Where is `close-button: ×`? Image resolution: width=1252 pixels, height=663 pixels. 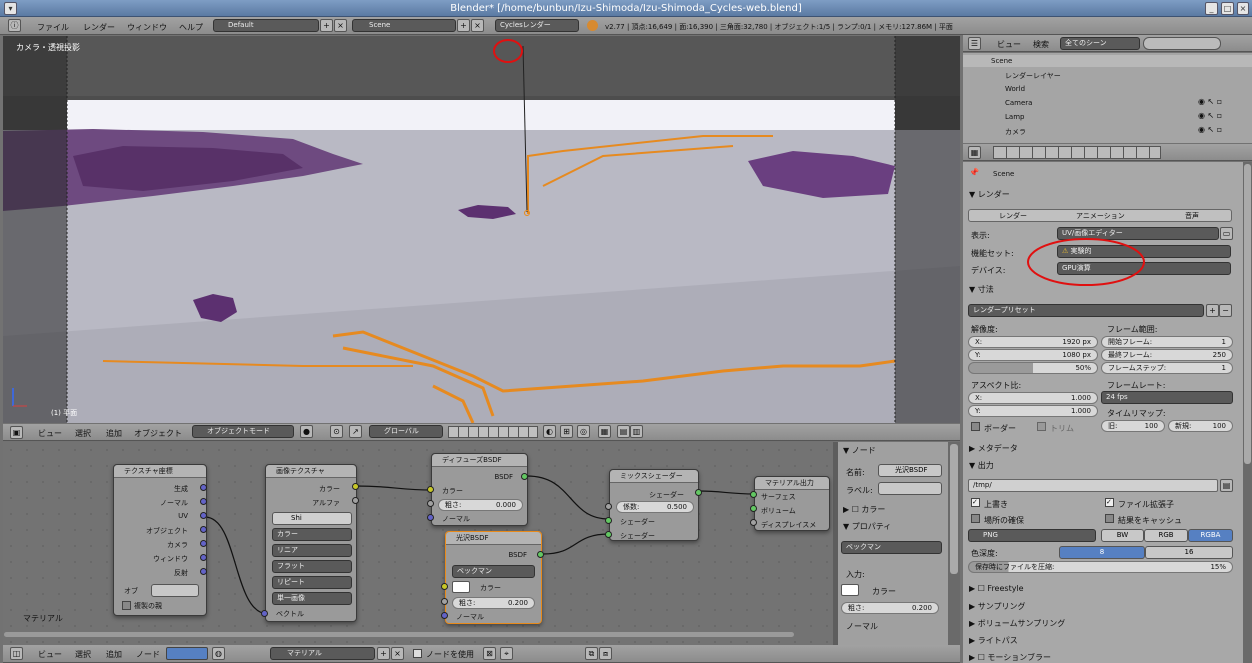
close-button: × is located at coordinates (1243, 8).